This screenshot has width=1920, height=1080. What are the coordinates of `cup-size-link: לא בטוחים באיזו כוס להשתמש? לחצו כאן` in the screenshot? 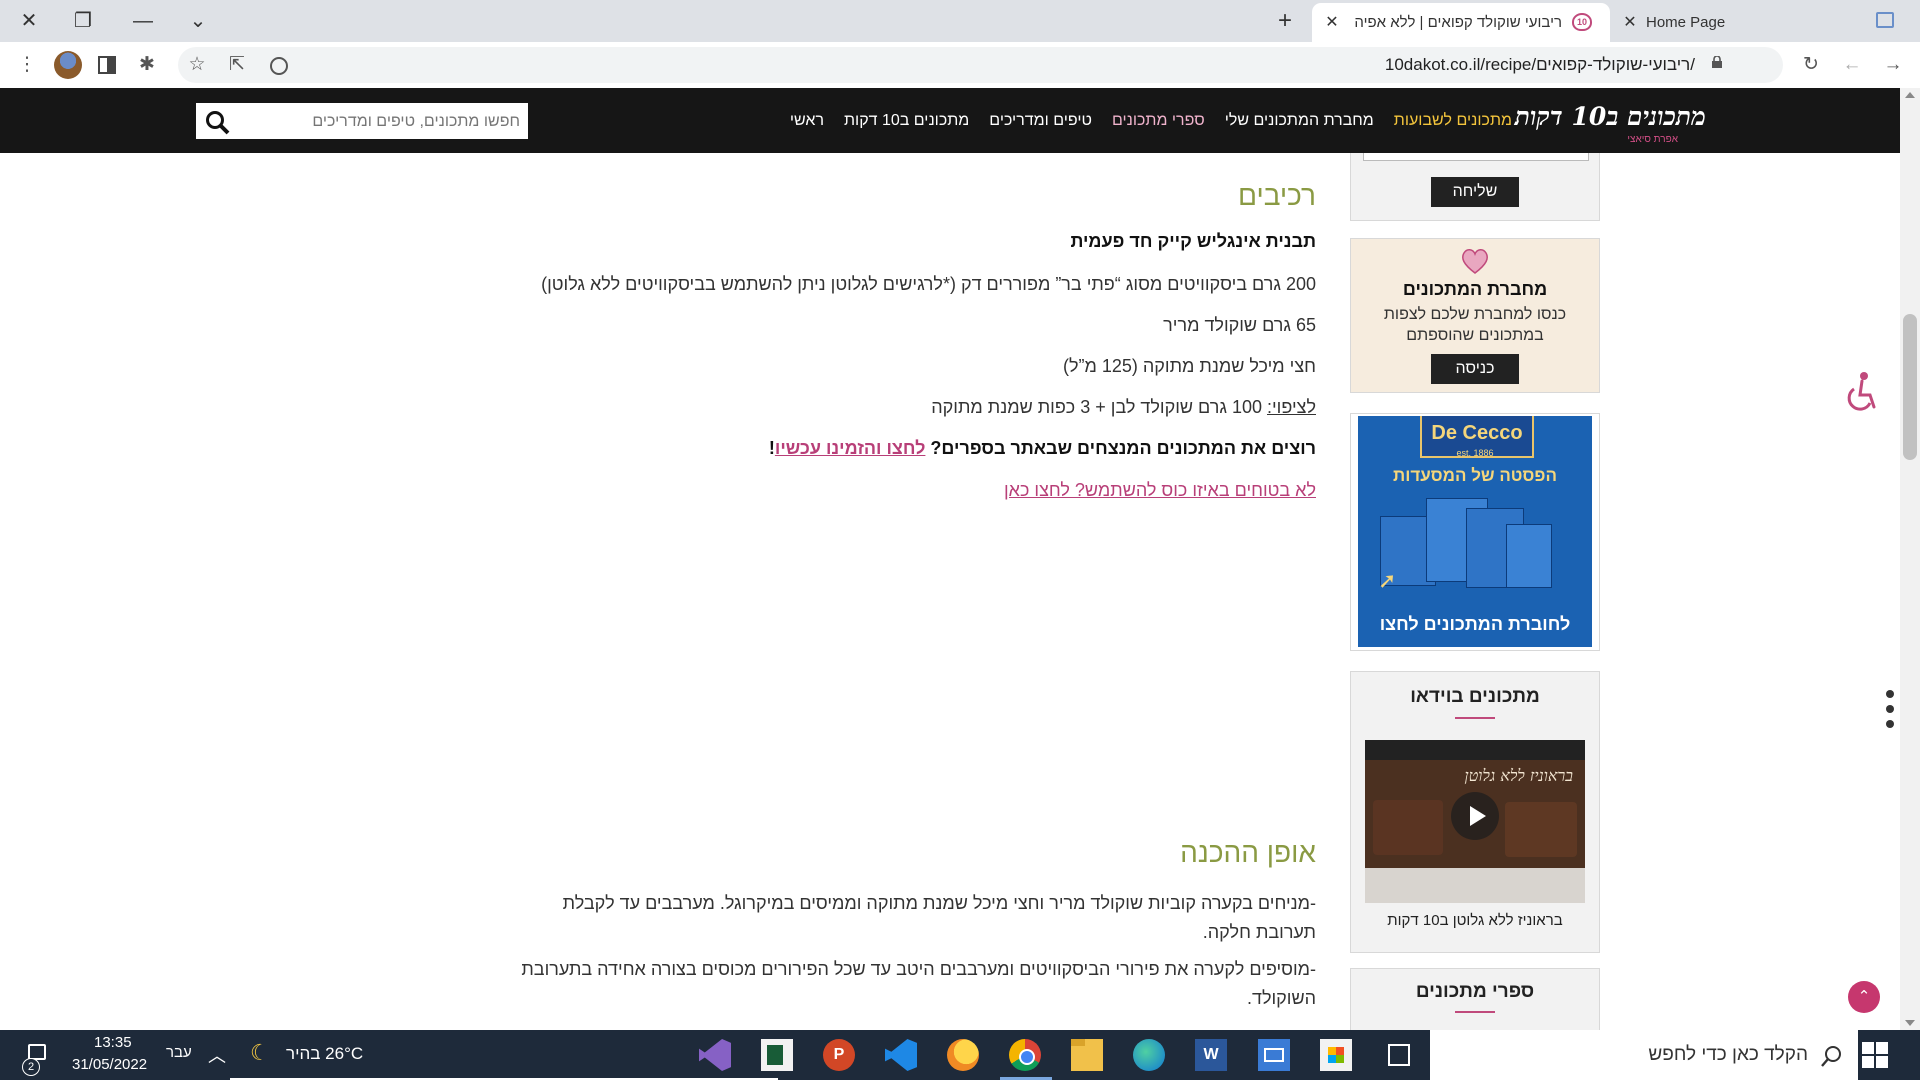 It's located at (1160, 490).